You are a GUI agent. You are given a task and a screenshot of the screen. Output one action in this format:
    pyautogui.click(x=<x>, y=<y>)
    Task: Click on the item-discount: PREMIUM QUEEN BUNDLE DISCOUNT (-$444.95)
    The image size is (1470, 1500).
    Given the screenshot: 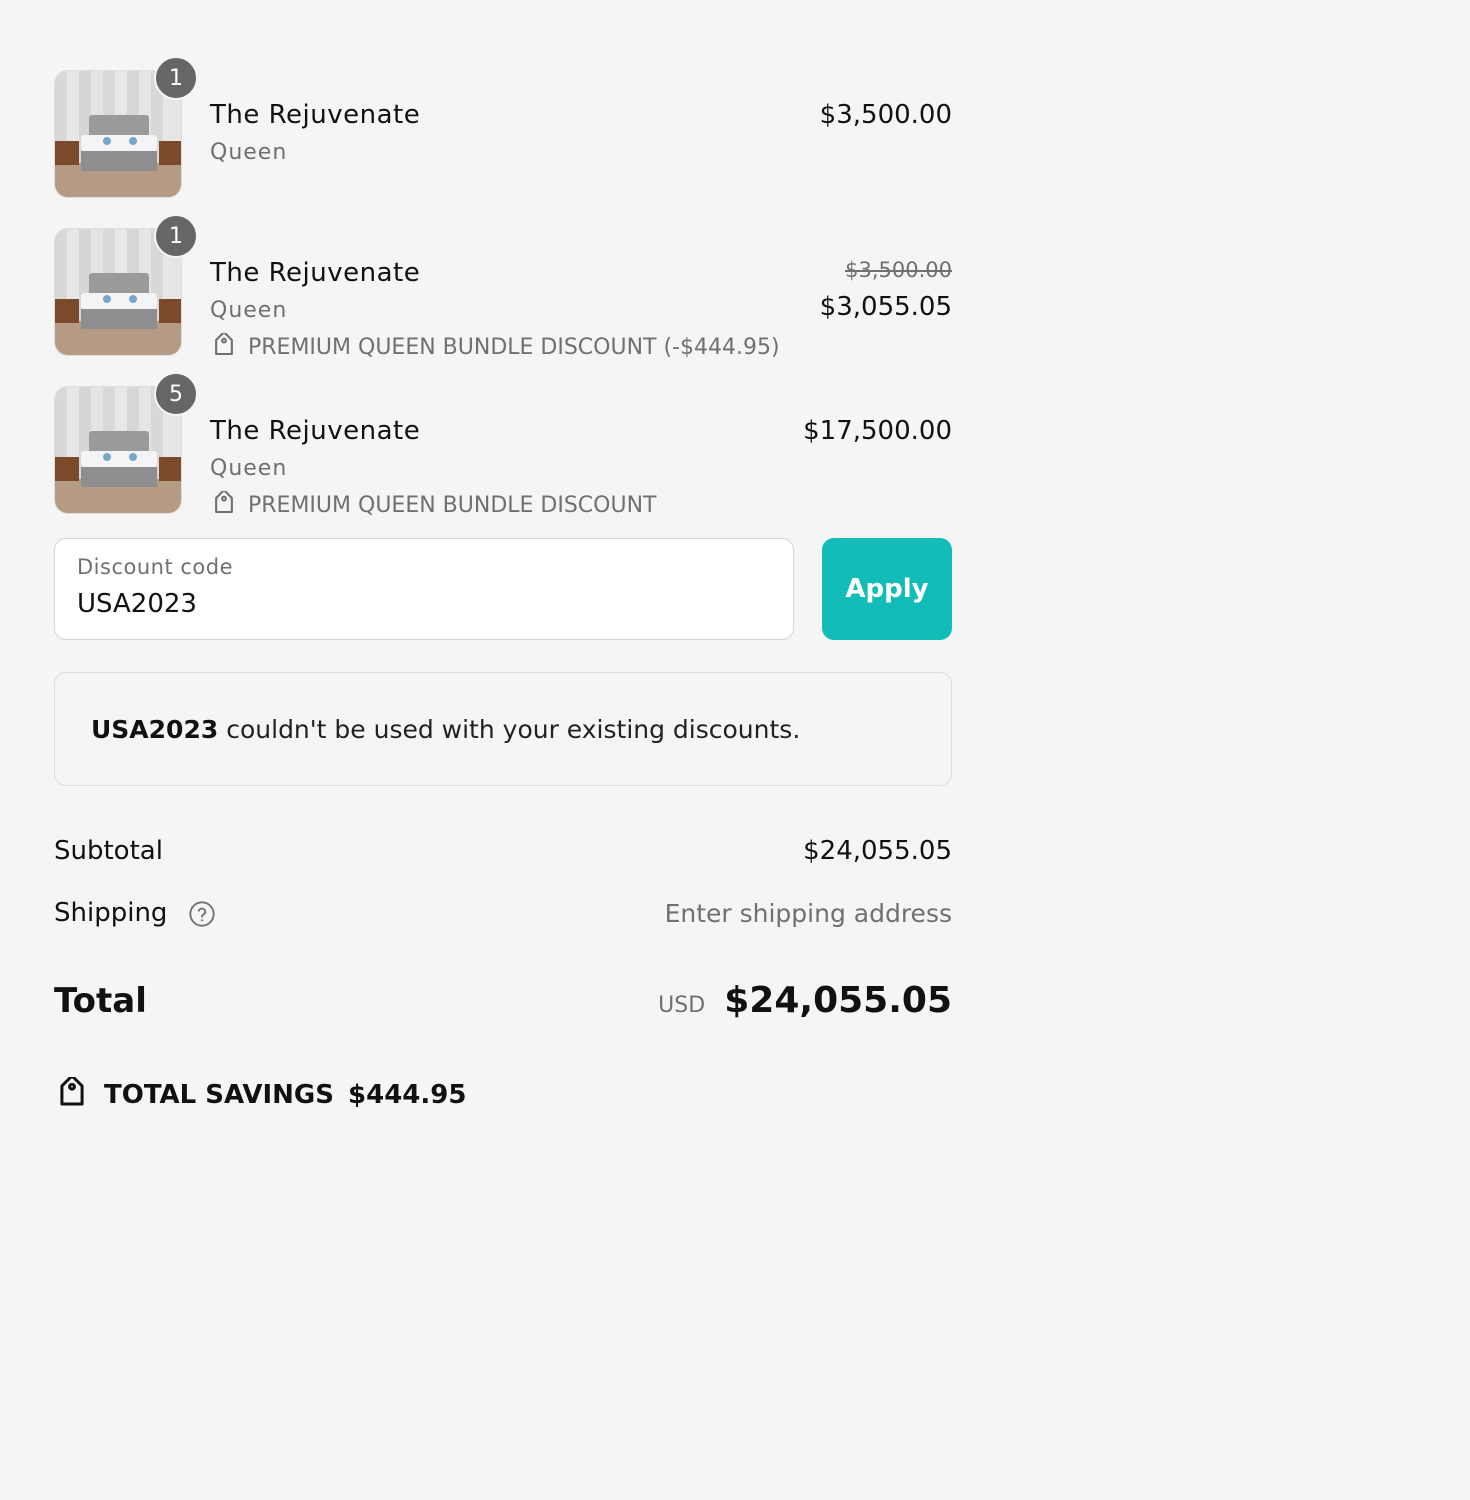 What is the action you would take?
    pyautogui.click(x=581, y=347)
    